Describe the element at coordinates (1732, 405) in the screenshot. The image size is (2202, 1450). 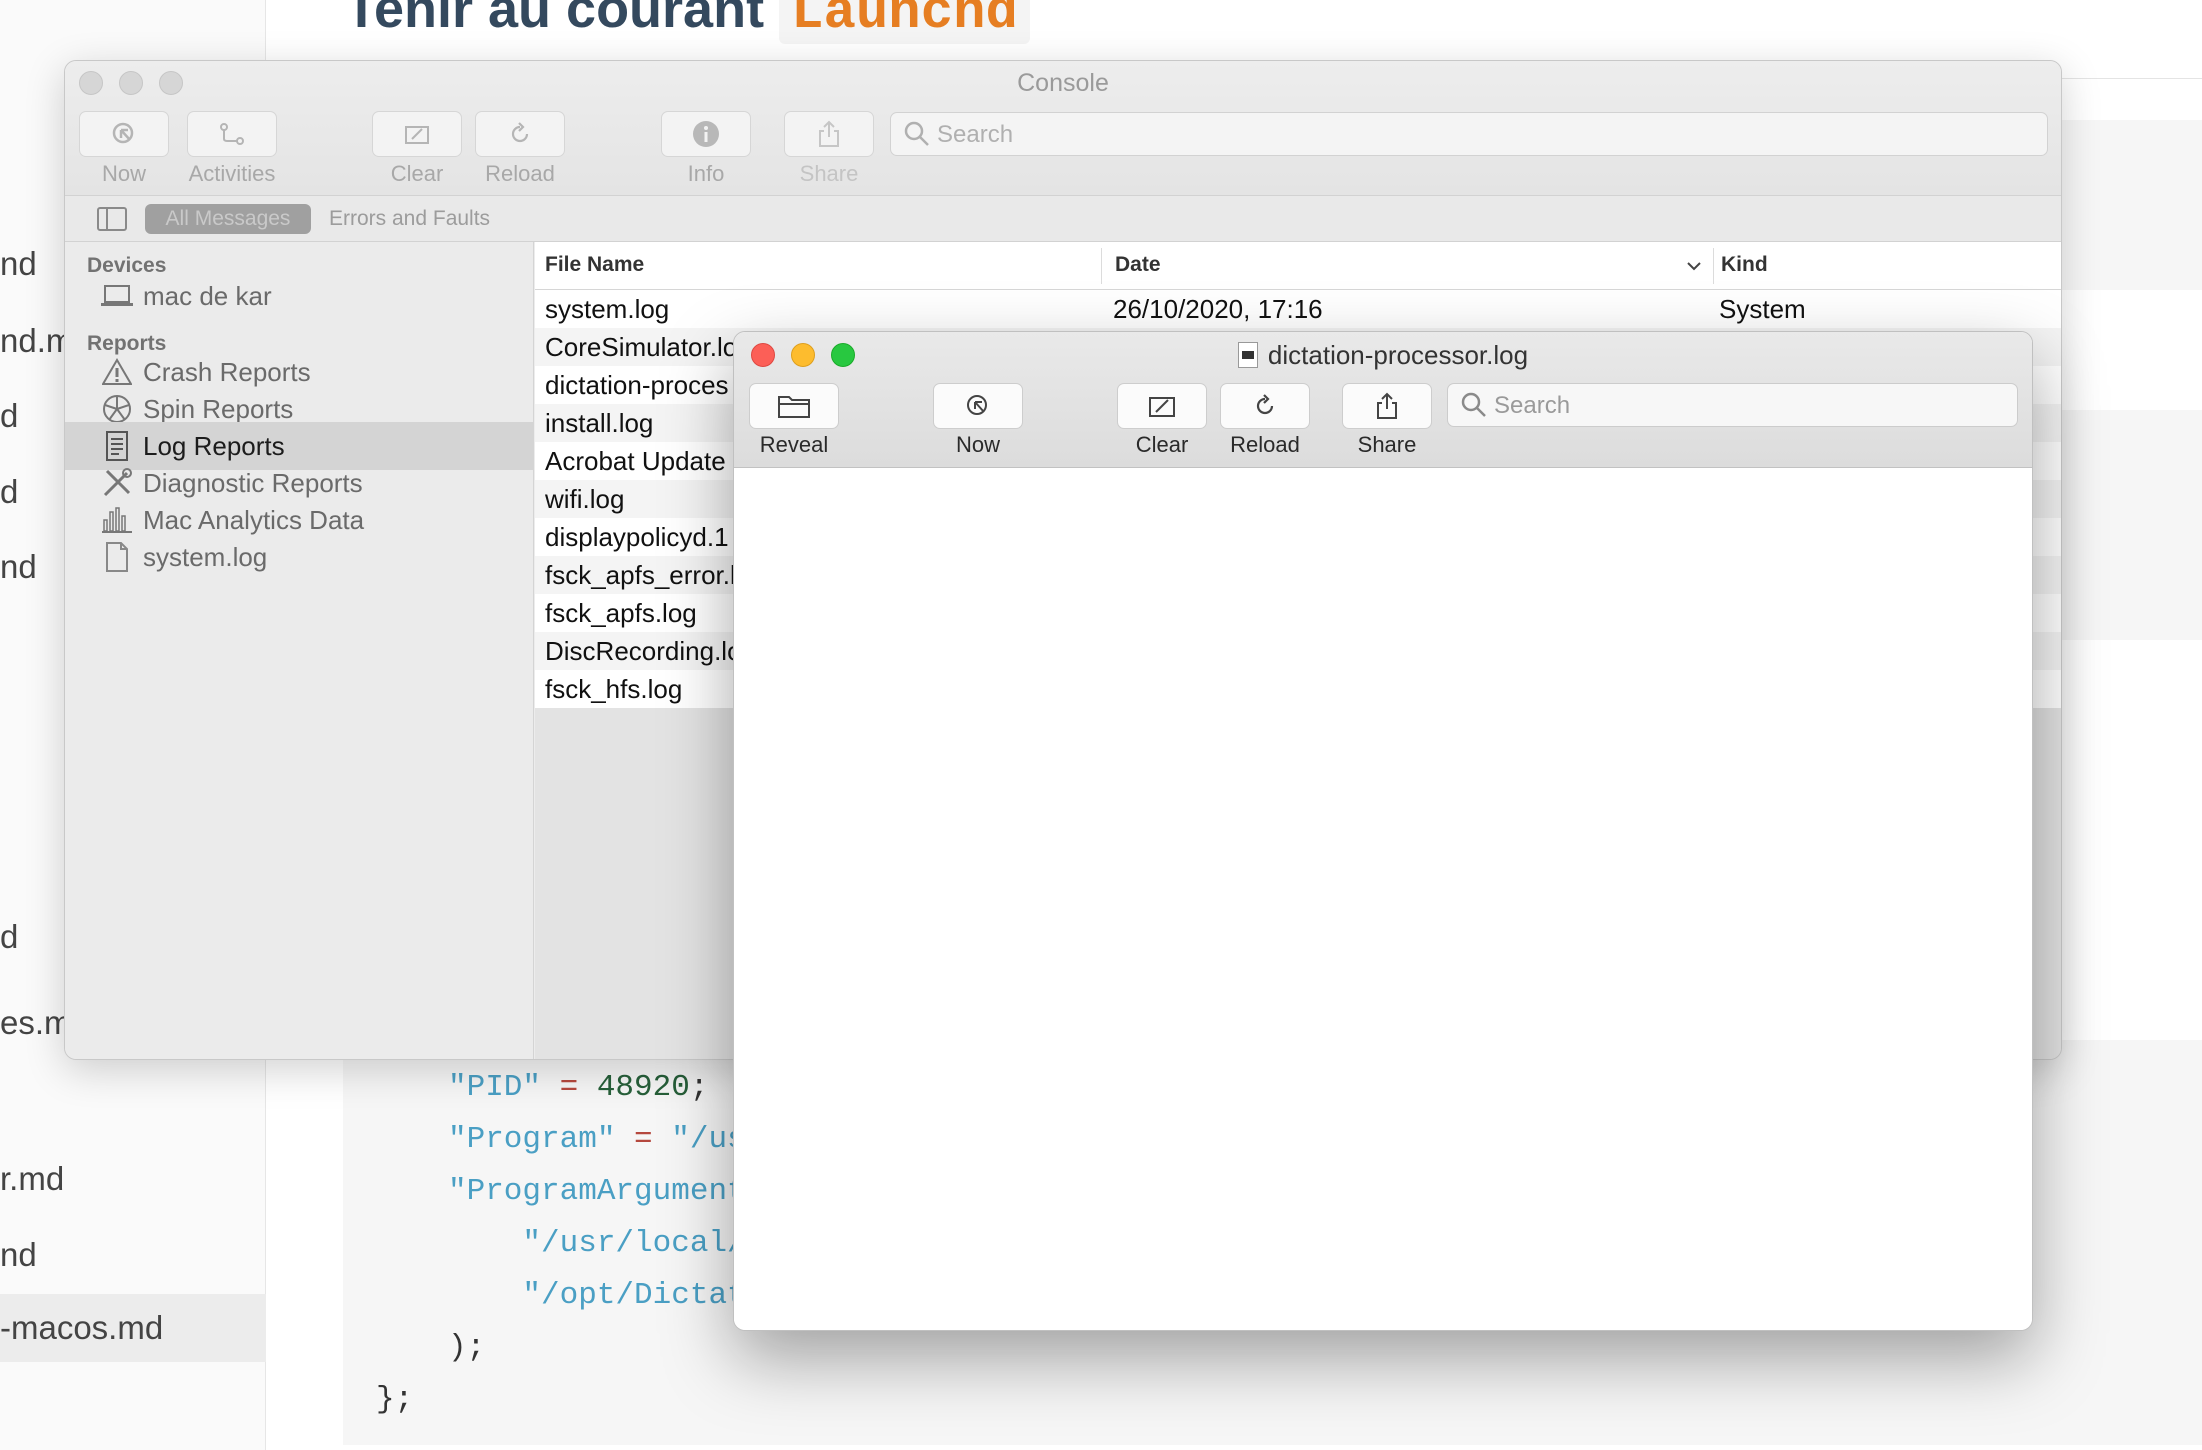
I see `log-search-input: Search` at that location.